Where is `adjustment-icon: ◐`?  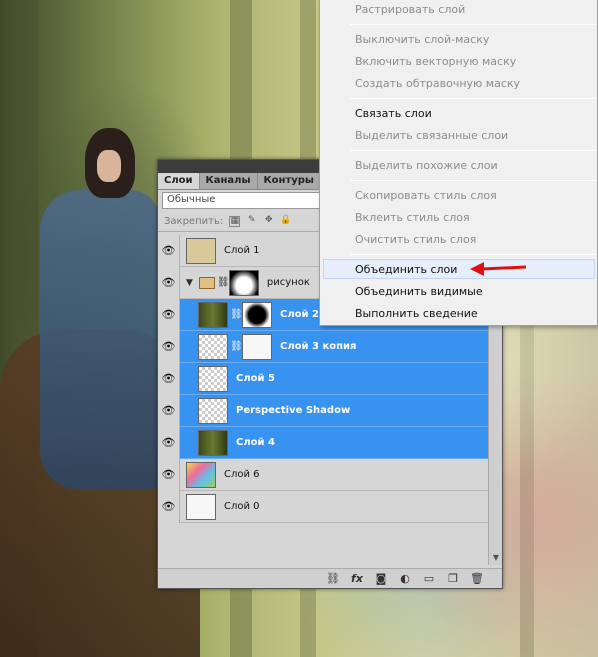 adjustment-icon: ◐ is located at coordinates (405, 578).